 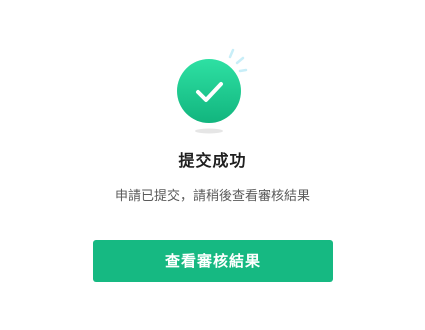 What do you see at coordinates (213, 261) in the screenshot?
I see `view-review-result-button: 查看審核結果` at bounding box center [213, 261].